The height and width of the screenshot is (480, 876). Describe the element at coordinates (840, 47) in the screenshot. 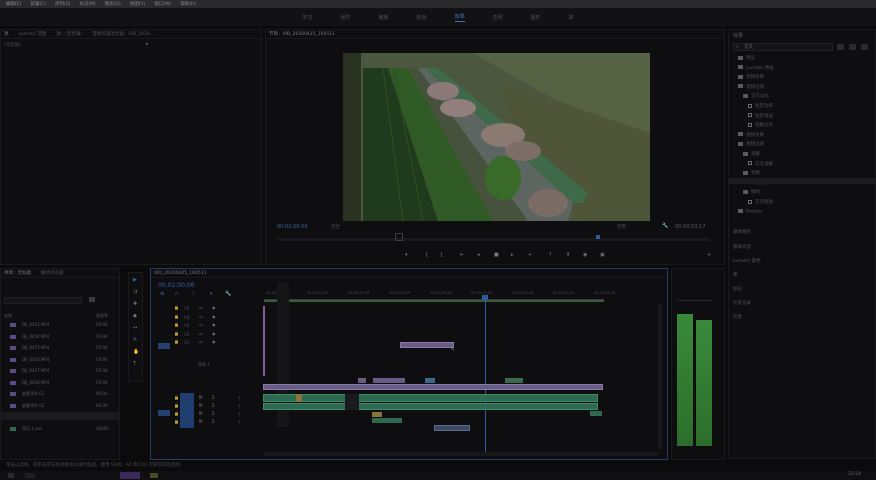

I see `accelerated-effects-icon` at that location.